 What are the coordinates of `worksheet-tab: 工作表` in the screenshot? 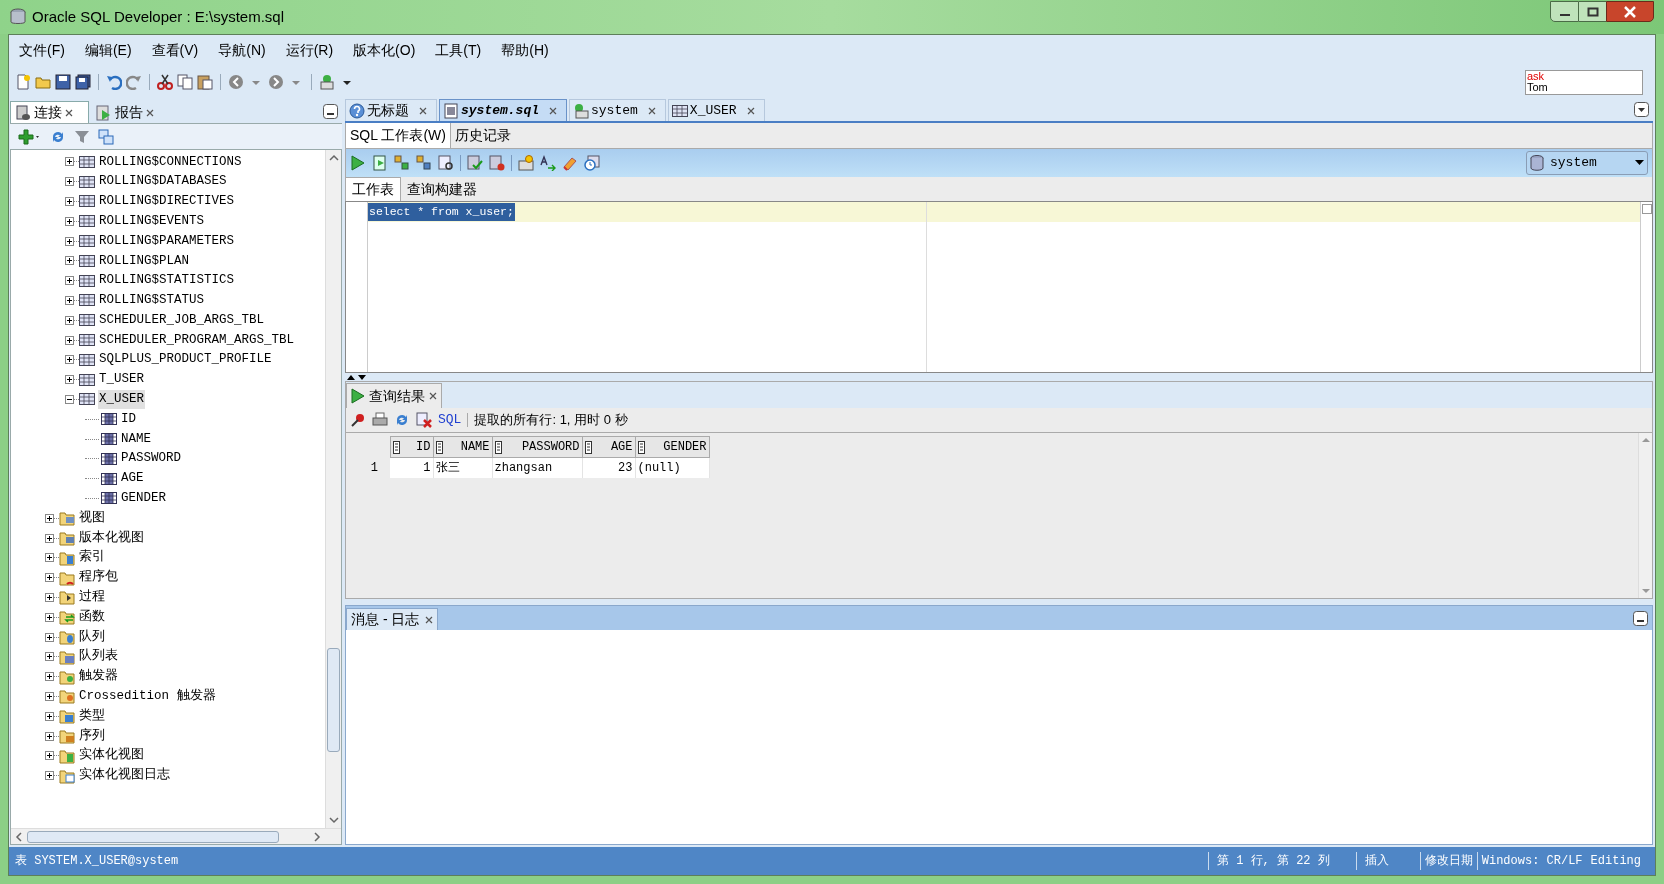 It's located at (373, 189).